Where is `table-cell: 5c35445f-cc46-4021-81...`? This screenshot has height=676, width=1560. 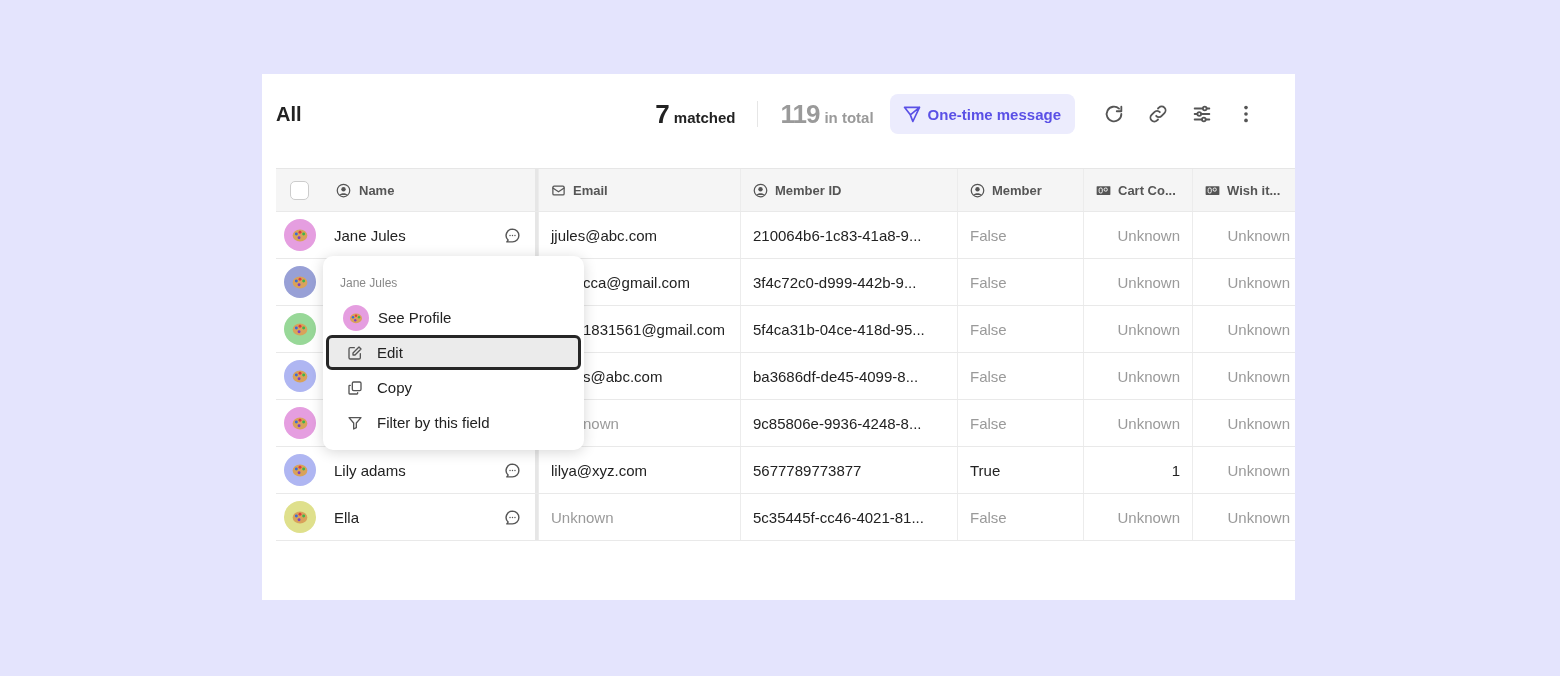
table-cell: 5c35445f-cc46-4021-81... is located at coordinates (848, 517).